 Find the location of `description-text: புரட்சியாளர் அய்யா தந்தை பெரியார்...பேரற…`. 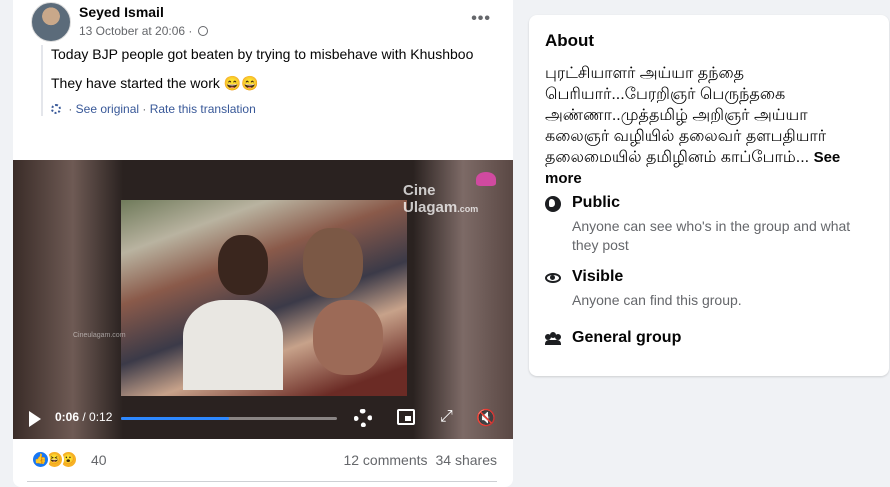

description-text: புரட்சியாளர் அய்யா தந்தை பெரியார்...பேரற… is located at coordinates (686, 115).